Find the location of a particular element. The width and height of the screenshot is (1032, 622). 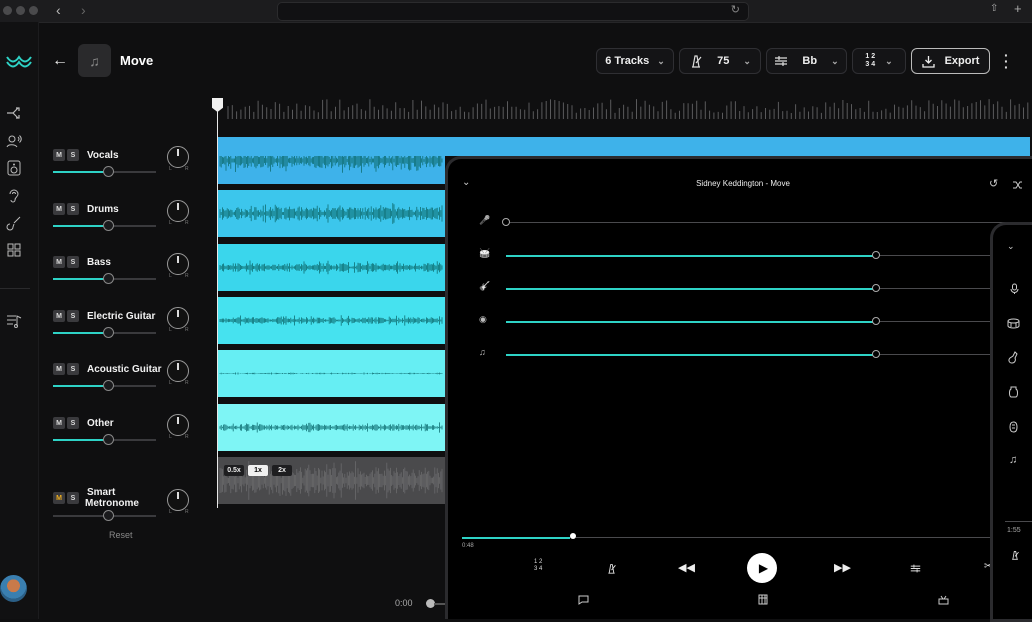

user-avatar is located at coordinates (13, 588).